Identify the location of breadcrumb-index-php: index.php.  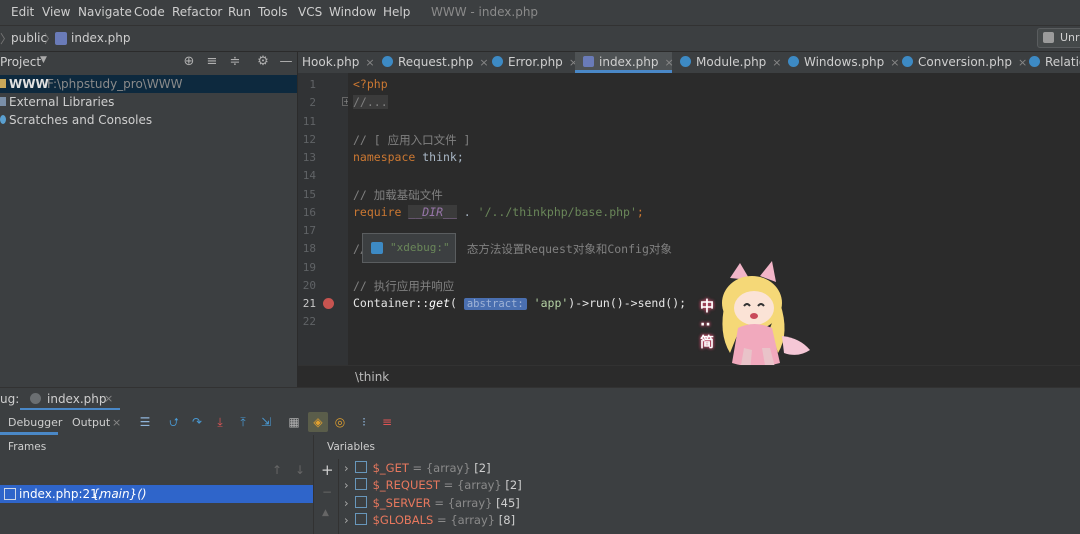
(100, 38).